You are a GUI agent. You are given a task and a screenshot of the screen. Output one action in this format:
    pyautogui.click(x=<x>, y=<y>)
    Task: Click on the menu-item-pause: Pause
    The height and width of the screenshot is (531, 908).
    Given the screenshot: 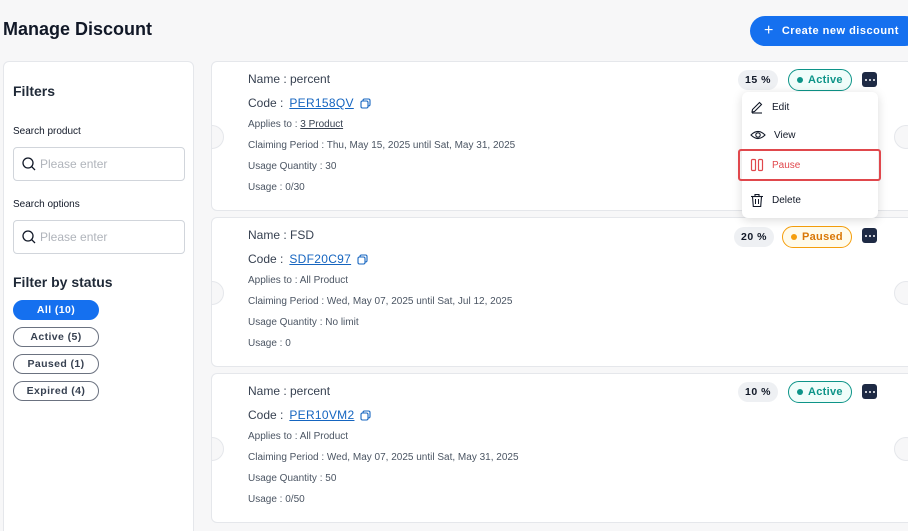 What is the action you would take?
    pyautogui.click(x=809, y=165)
    